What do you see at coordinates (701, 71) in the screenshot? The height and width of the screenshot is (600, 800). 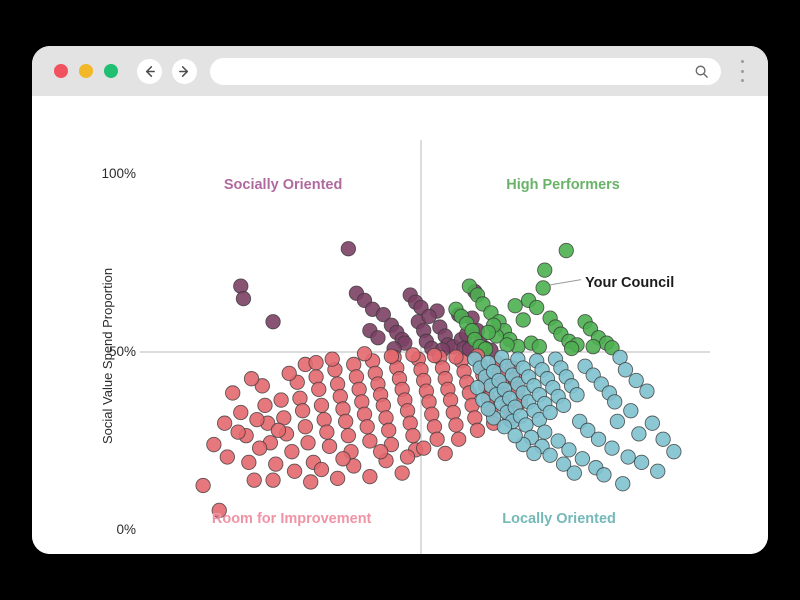 I see `search-icon` at bounding box center [701, 71].